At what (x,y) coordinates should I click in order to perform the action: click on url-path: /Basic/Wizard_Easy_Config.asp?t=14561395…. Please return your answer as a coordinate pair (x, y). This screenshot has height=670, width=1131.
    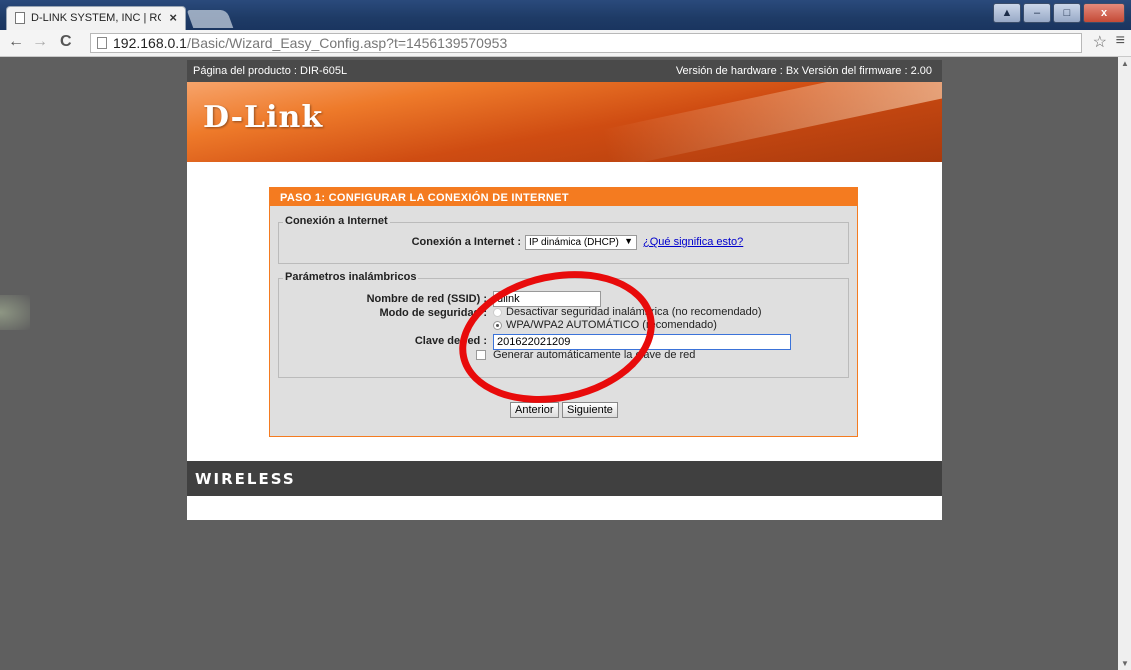
    Looking at the image, I should click on (347, 43).